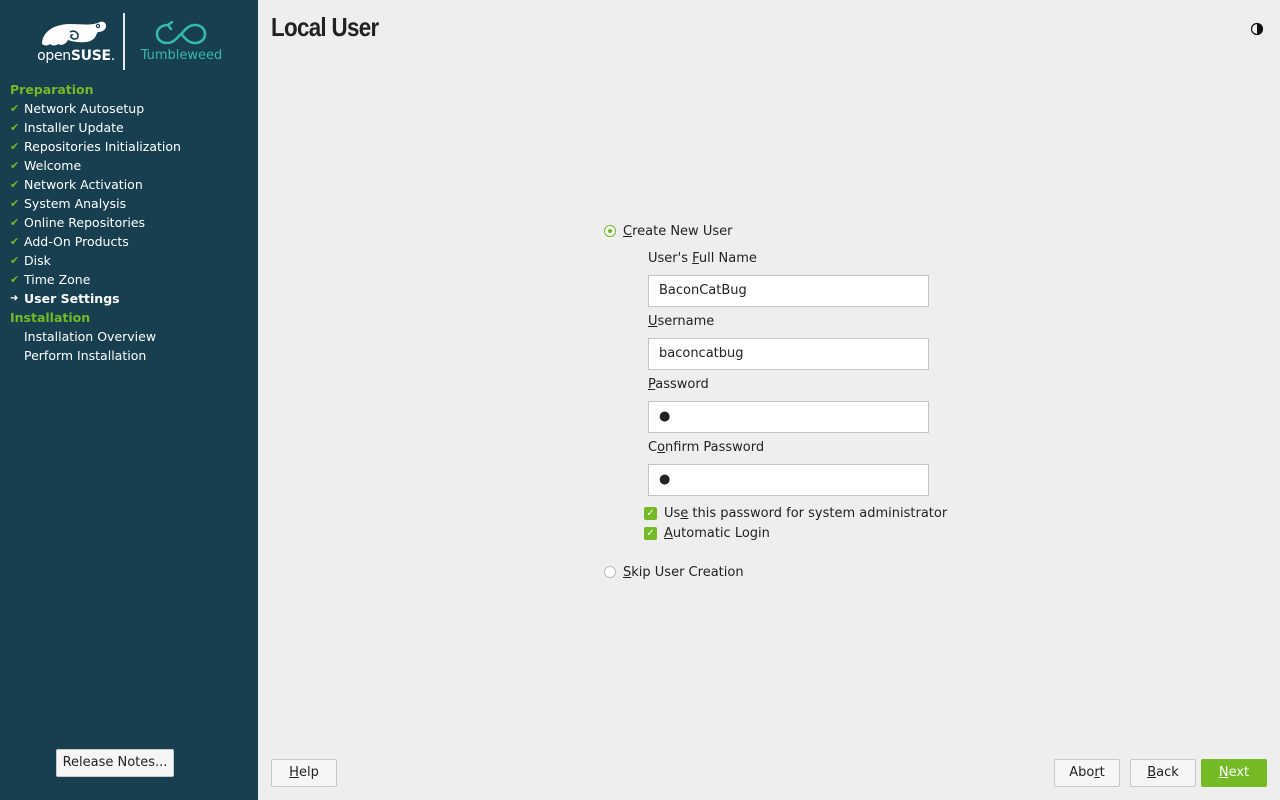  I want to click on step-perform-installation: Perform Installation, so click(129, 355).